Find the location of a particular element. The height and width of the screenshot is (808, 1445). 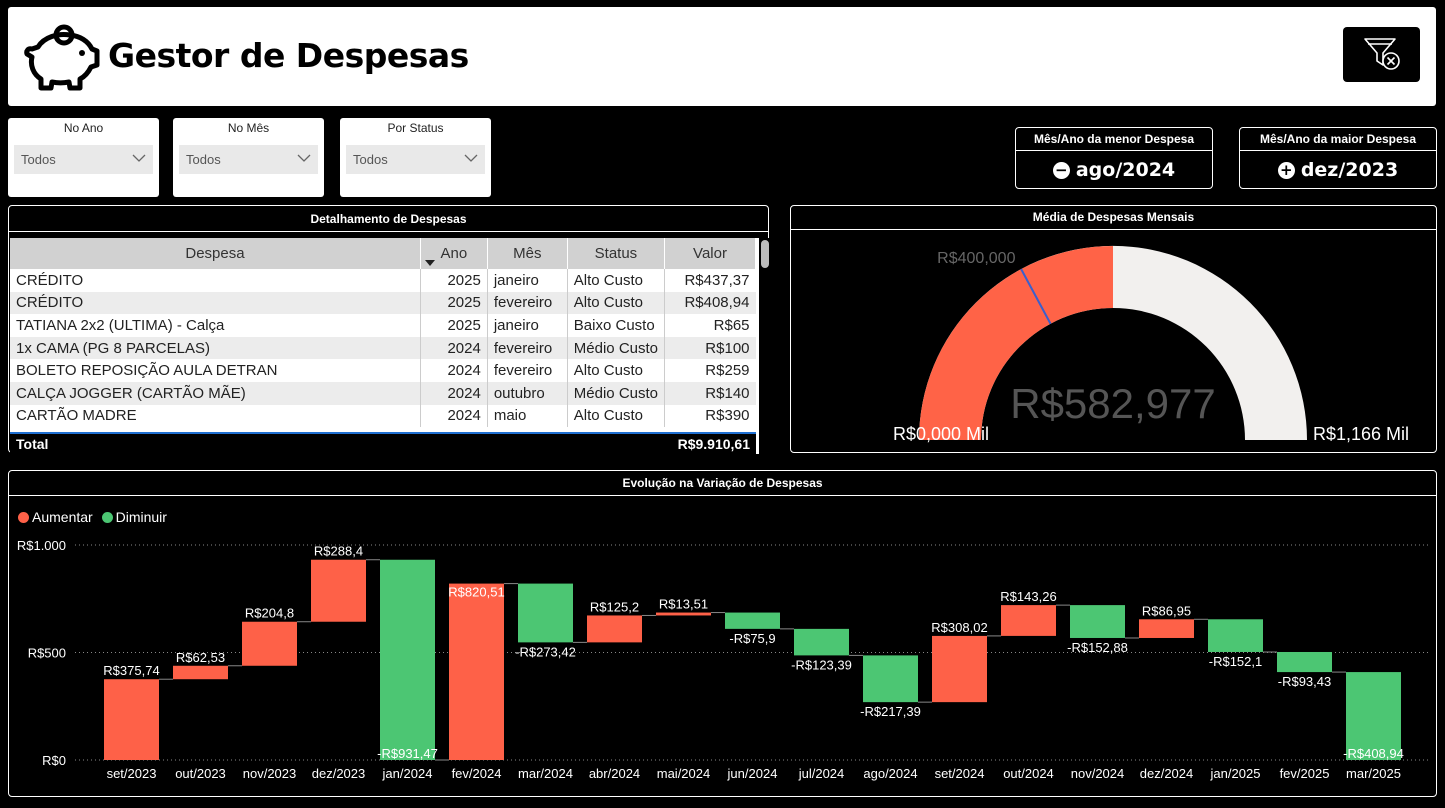

x-tick-label: set/2024 is located at coordinates (960, 773).